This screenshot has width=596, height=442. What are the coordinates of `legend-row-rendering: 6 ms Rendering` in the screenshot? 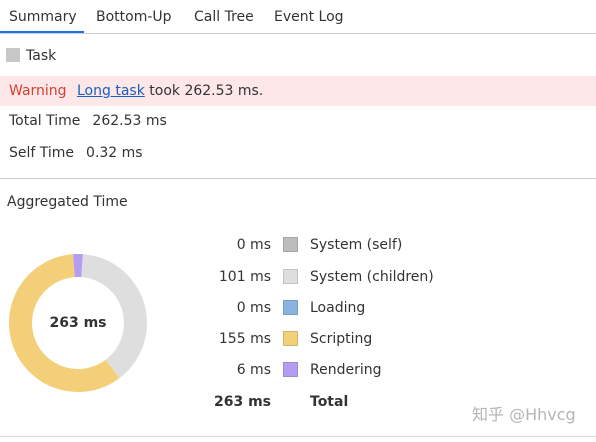 It's located at (298, 370).